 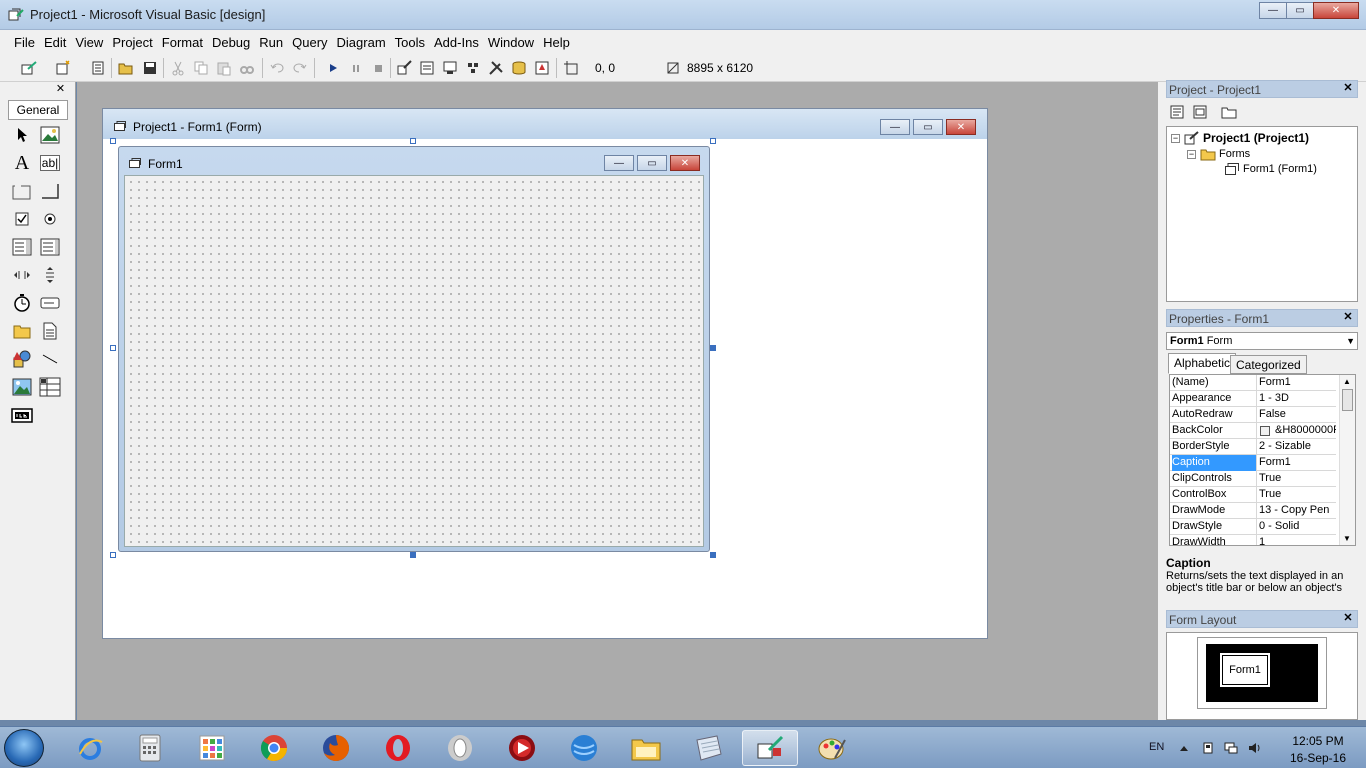 I want to click on save-project-icon, so click(x=150, y=68).